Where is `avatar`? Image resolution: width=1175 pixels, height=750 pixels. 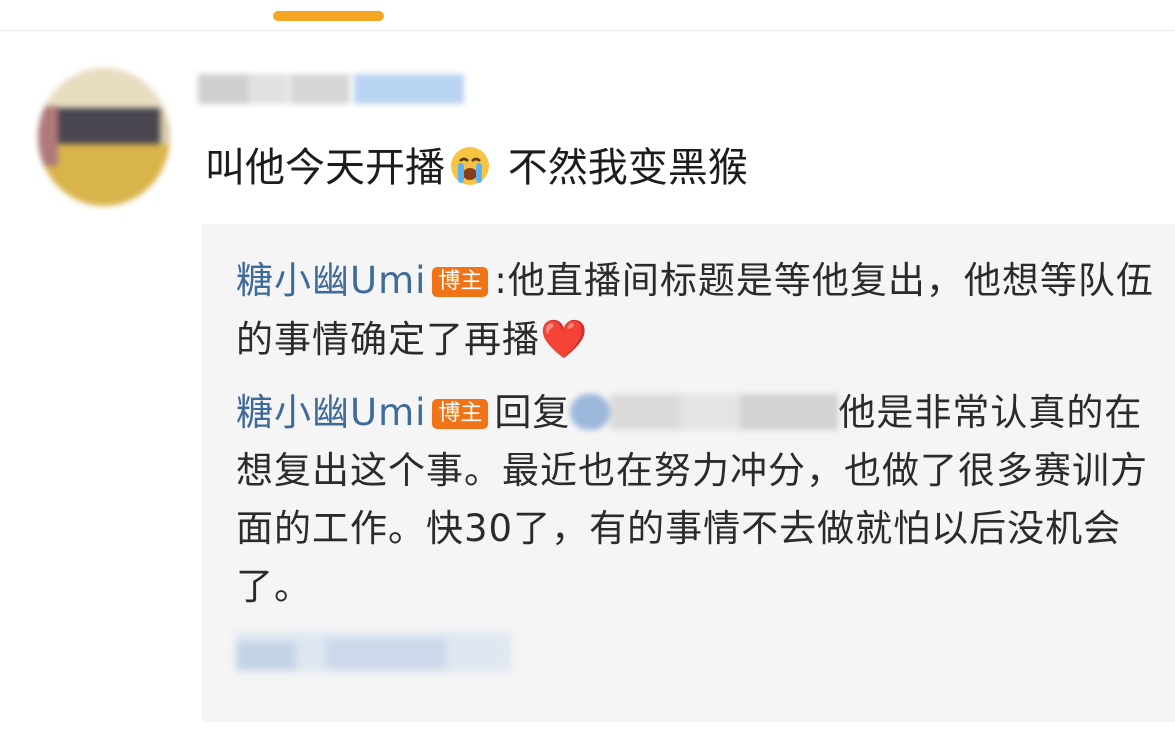 avatar is located at coordinates (104, 137).